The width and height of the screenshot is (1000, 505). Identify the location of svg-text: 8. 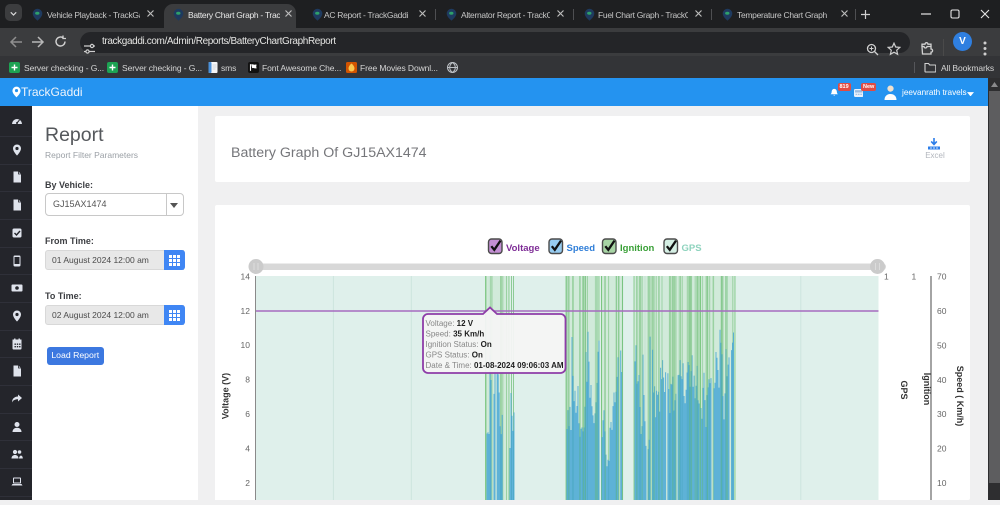
(247, 380).